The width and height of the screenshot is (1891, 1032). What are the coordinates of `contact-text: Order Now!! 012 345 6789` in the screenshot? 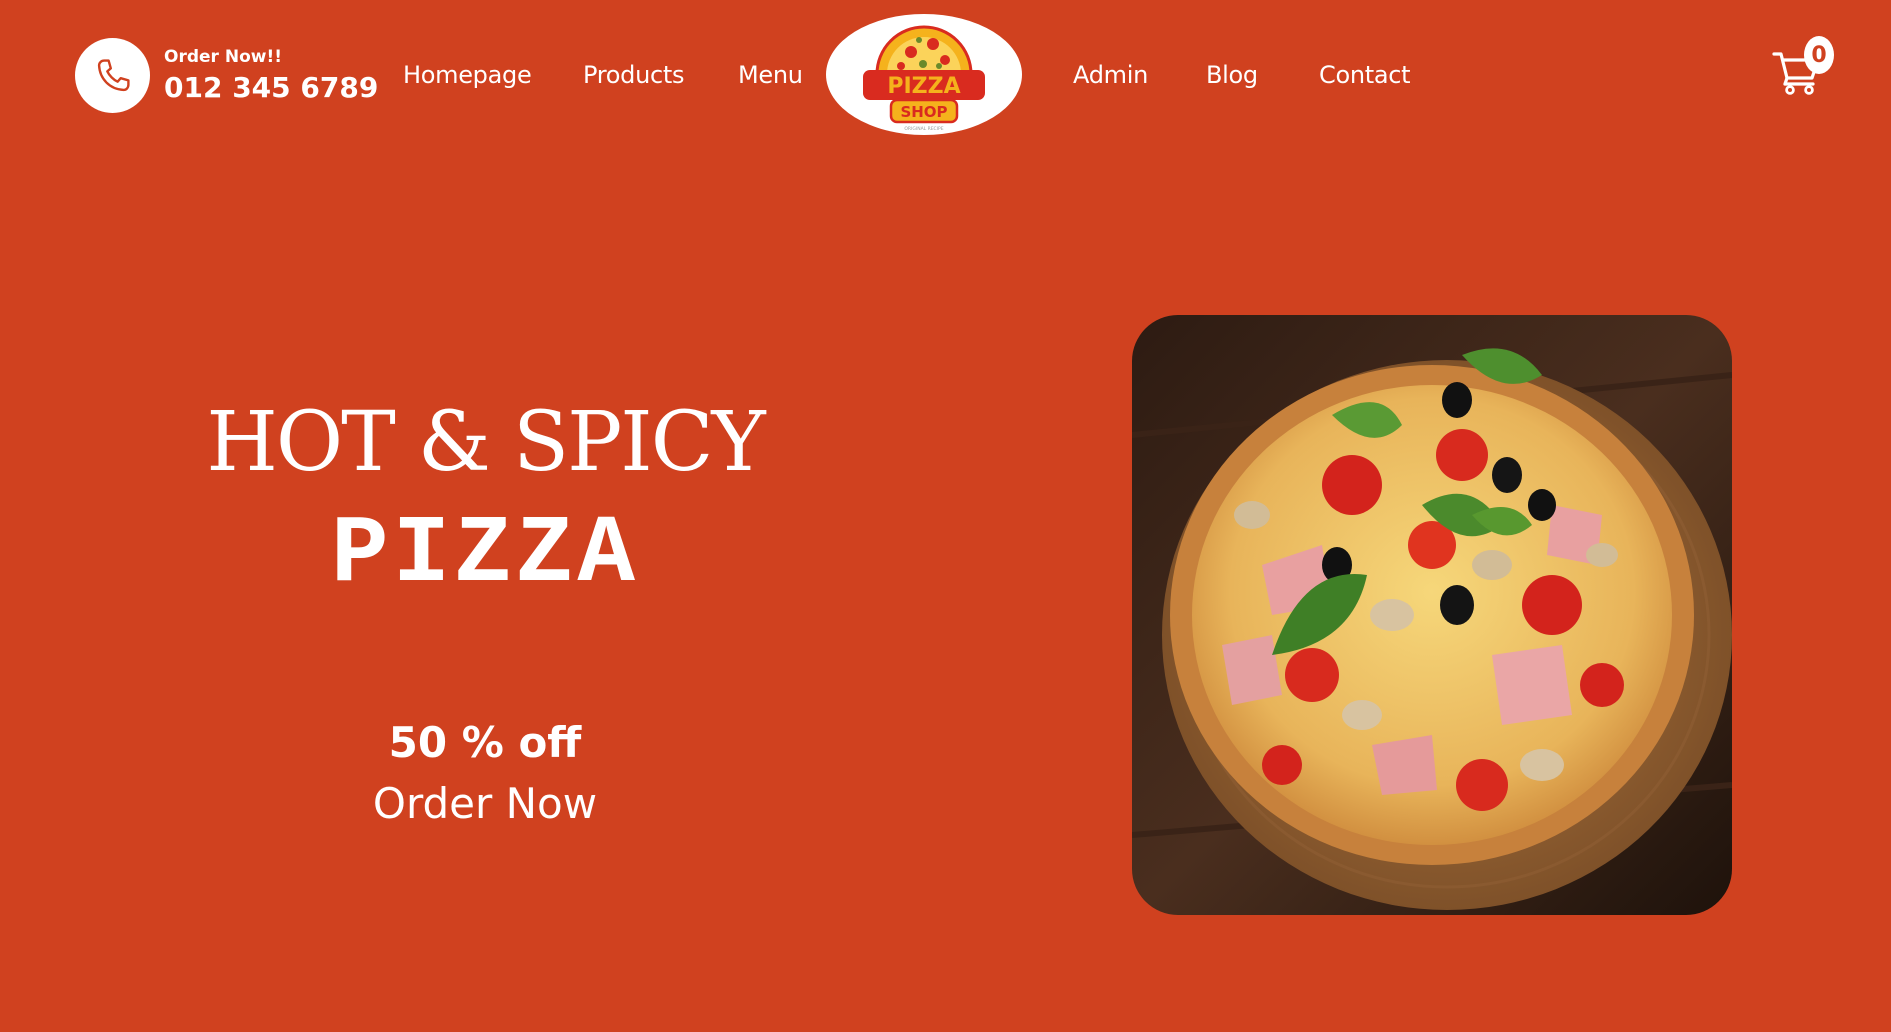 It's located at (271, 76).